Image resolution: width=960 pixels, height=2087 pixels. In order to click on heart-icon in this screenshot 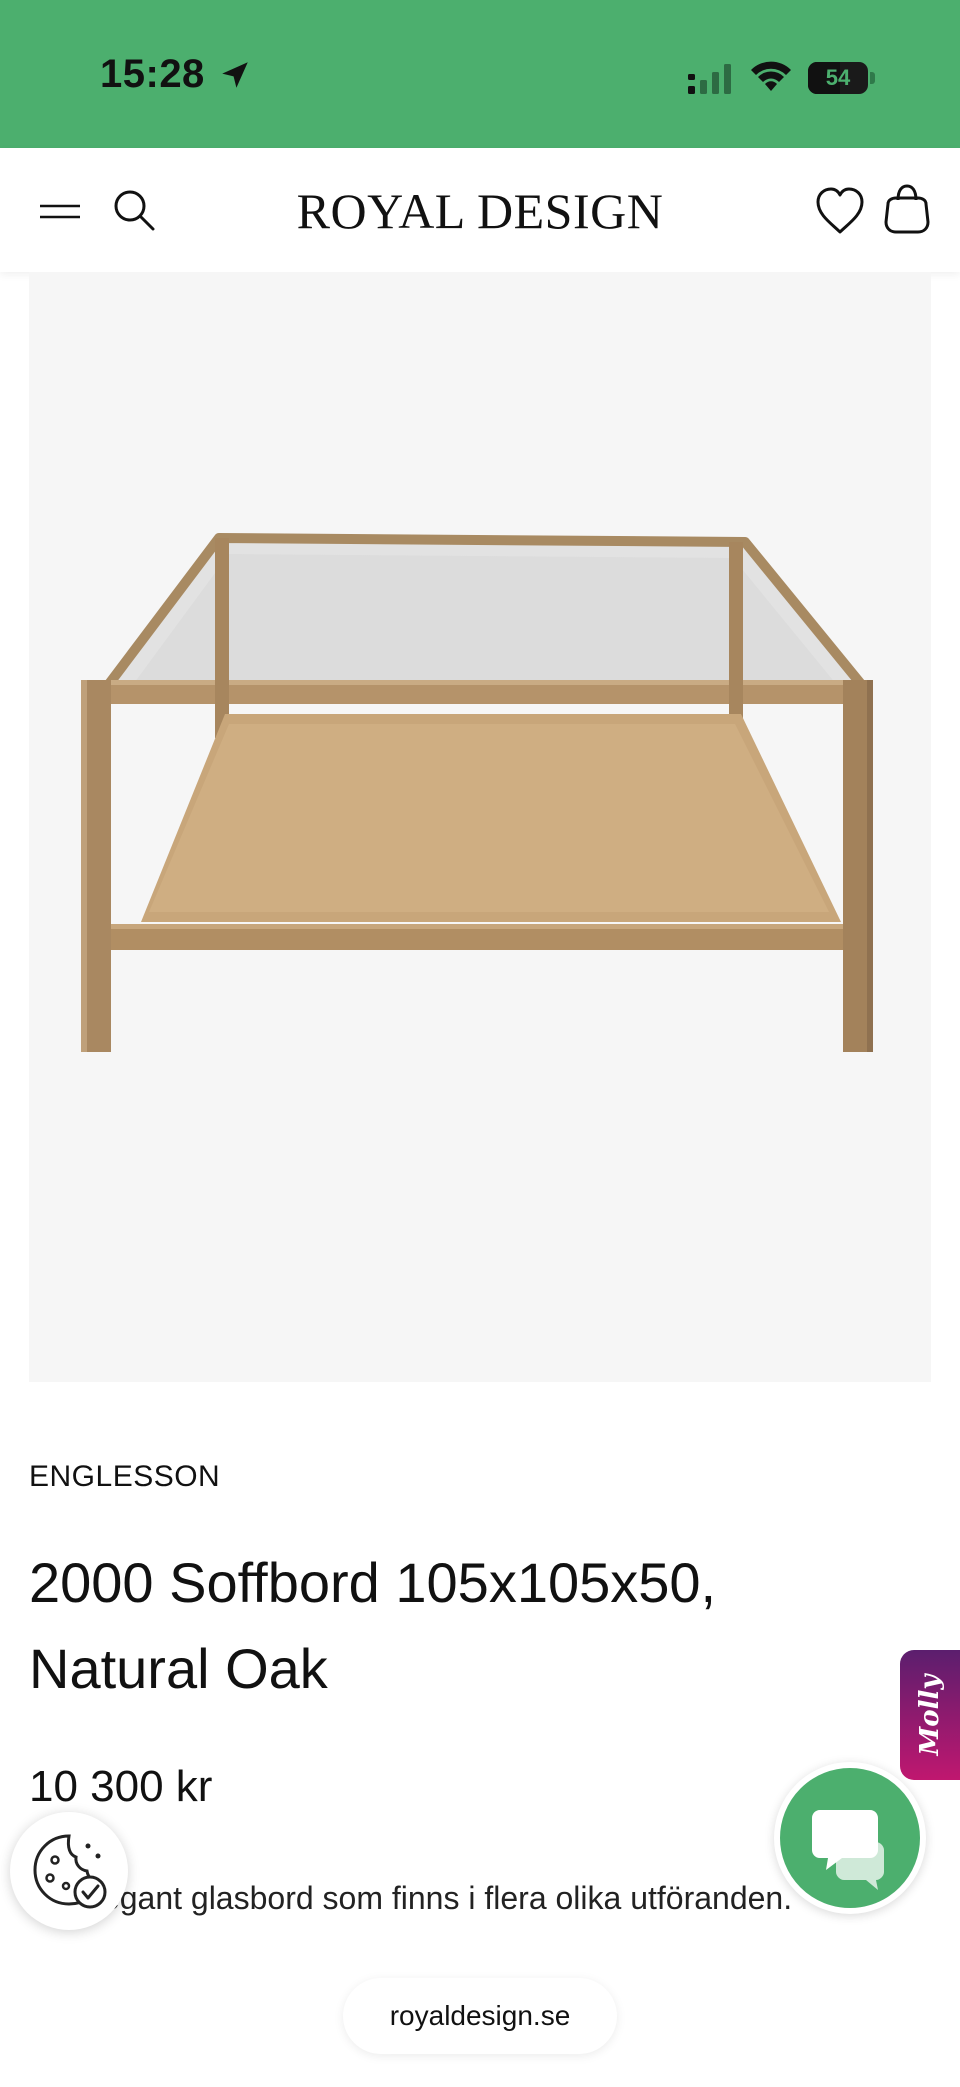, I will do `click(840, 211)`.